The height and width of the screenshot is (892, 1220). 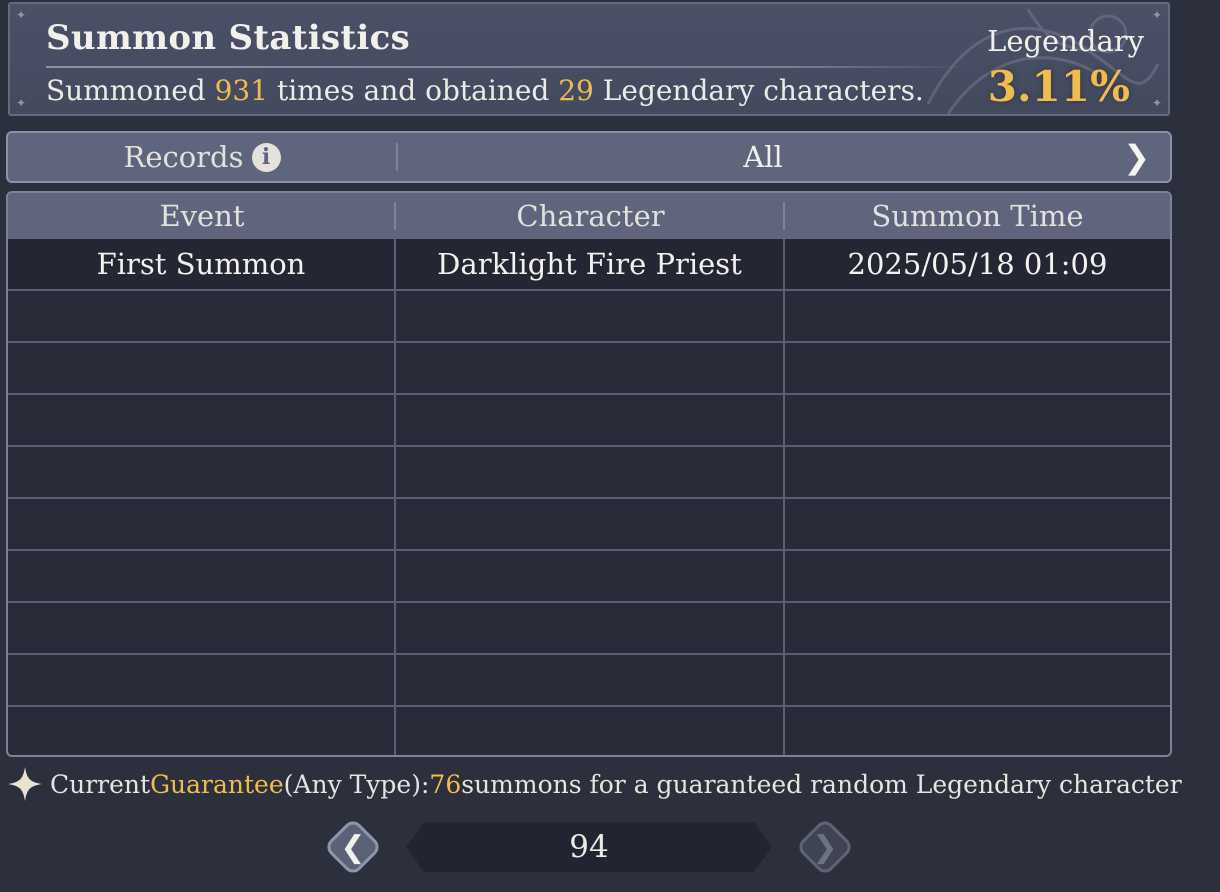 What do you see at coordinates (202, 216) in the screenshot?
I see `column-header-event: Event` at bounding box center [202, 216].